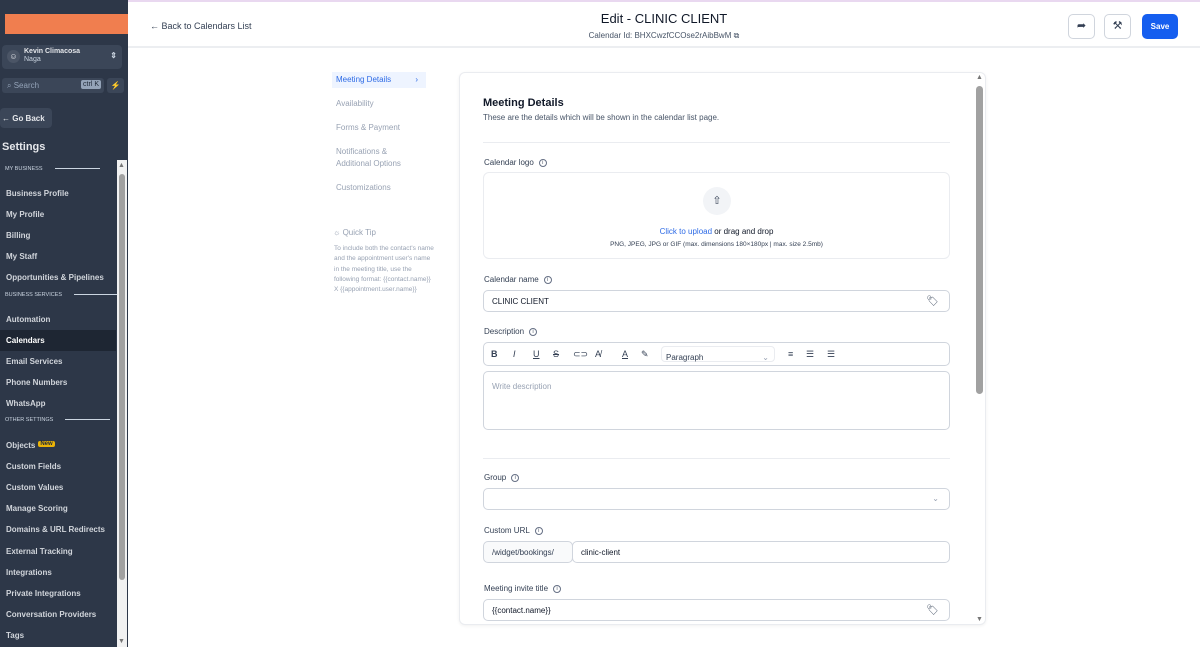 The width and height of the screenshot is (1200, 647). What do you see at coordinates (62, 295) in the screenshot?
I see `section-header: BUSINESS SERVICES` at bounding box center [62, 295].